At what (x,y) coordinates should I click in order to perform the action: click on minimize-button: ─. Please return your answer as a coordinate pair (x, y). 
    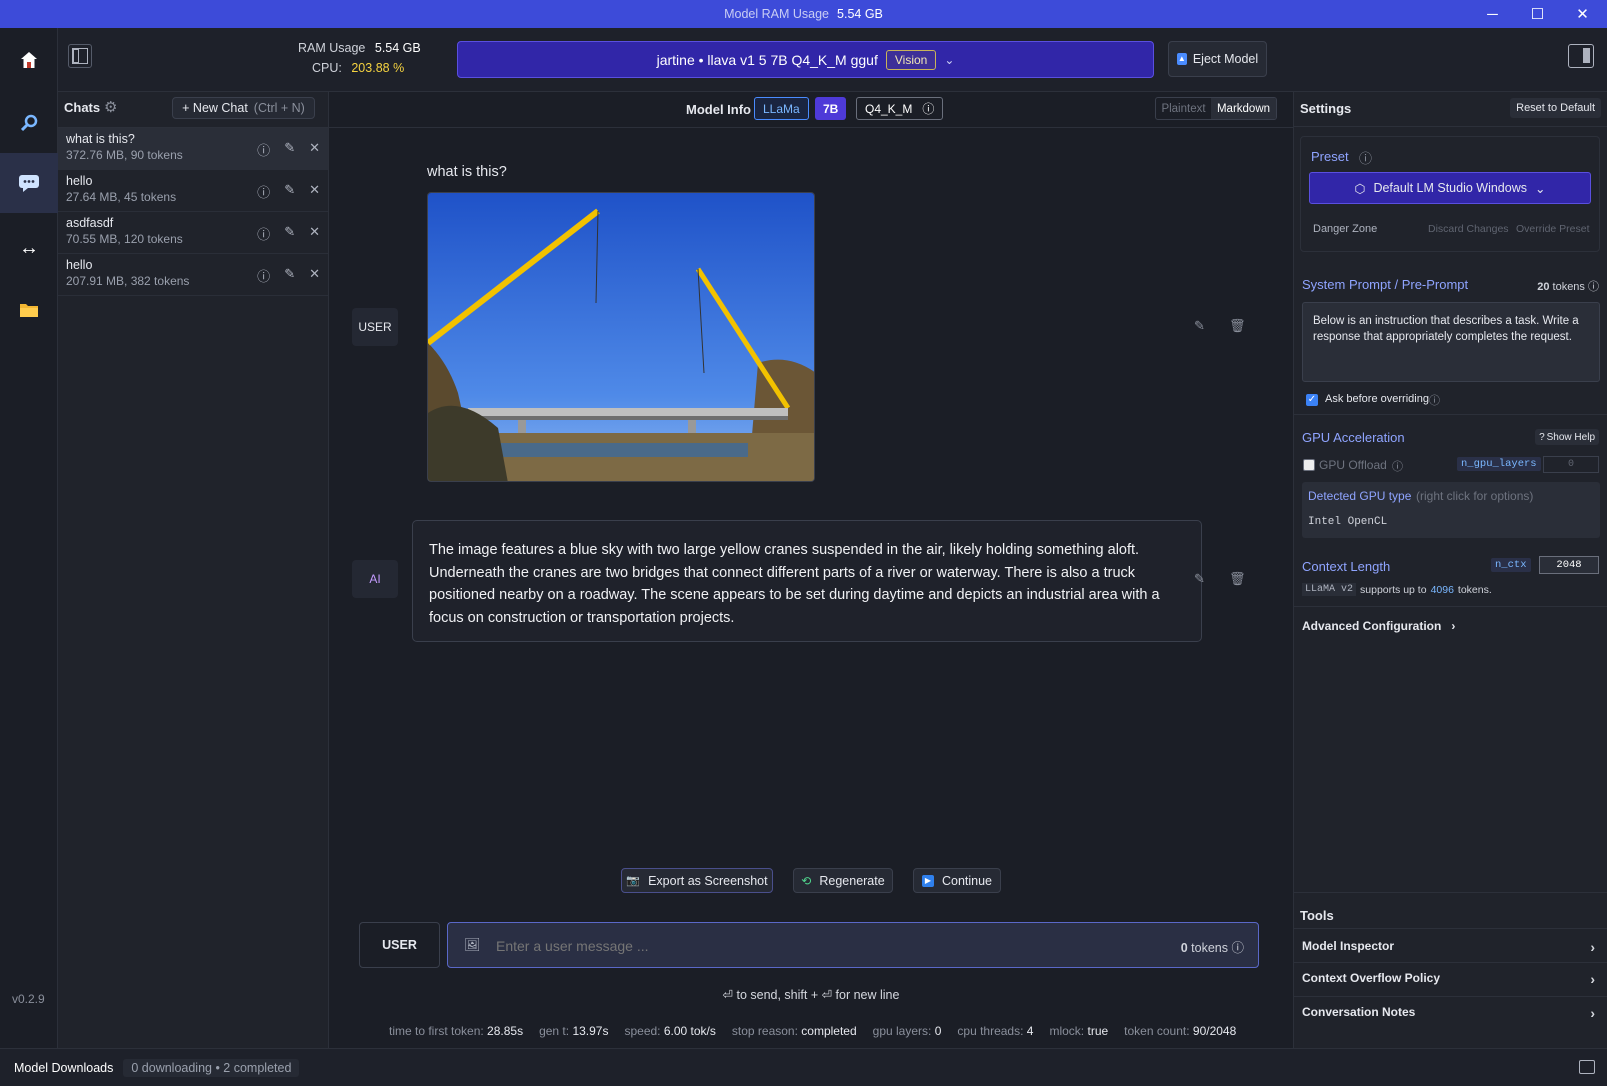
    Looking at the image, I should click on (1492, 14).